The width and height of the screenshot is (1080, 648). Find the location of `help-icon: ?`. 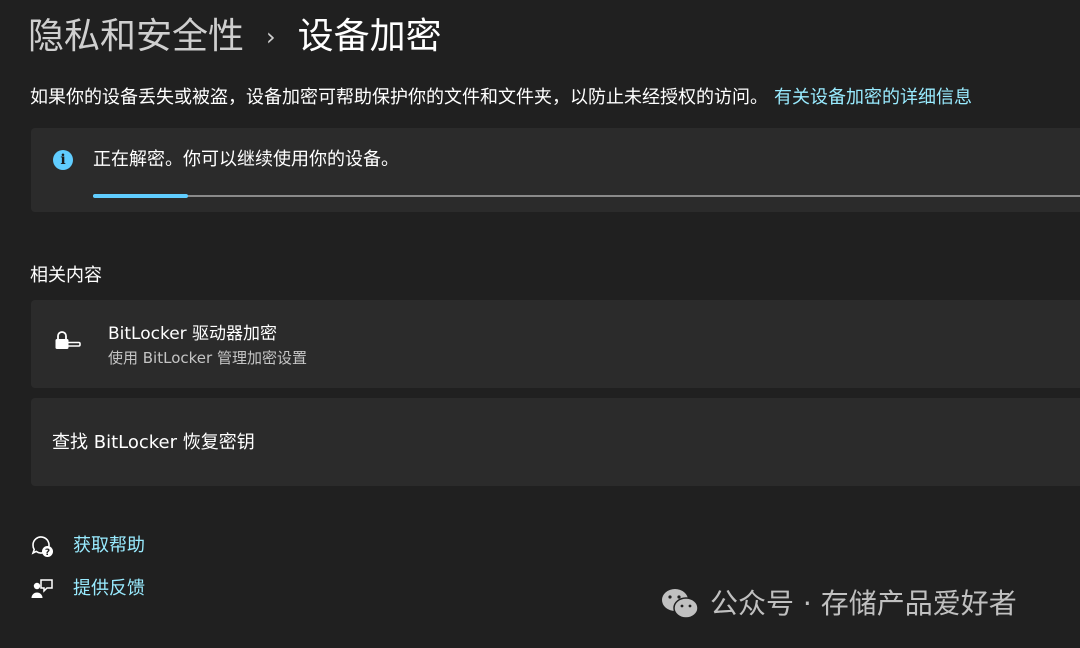

help-icon: ? is located at coordinates (42, 547).